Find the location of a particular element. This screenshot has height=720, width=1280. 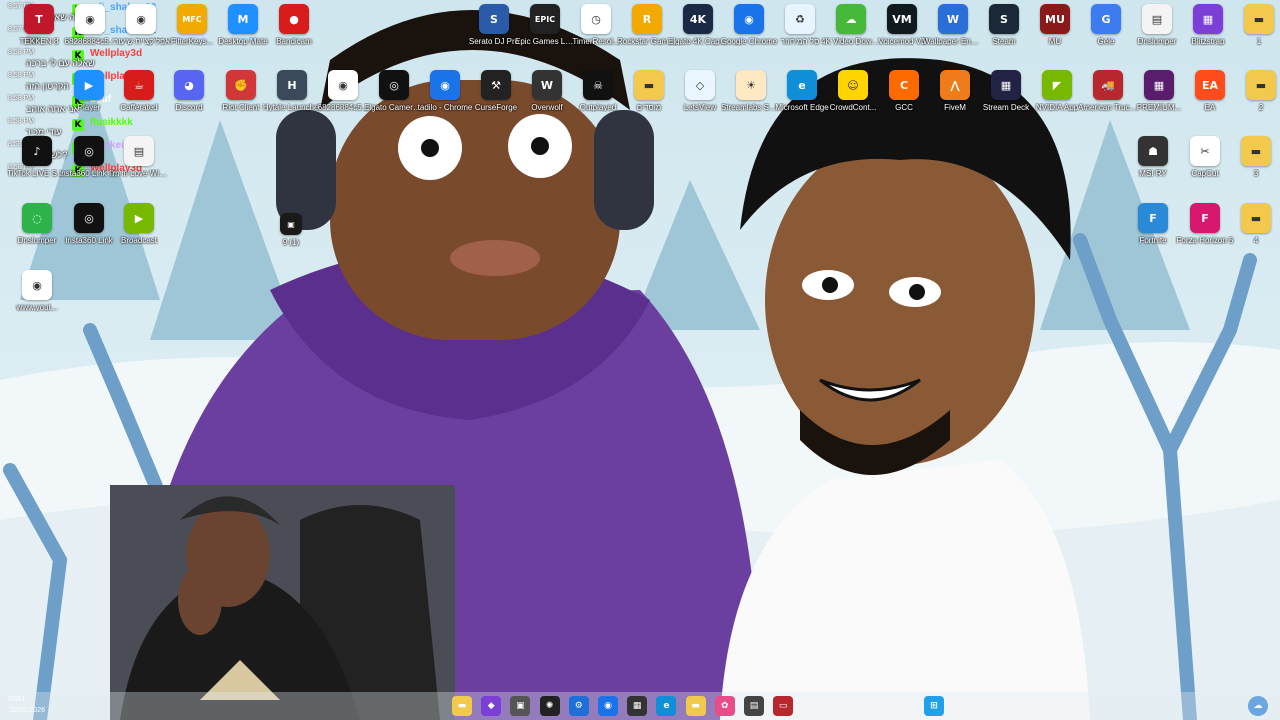

photos-icon: ✿ is located at coordinates (724, 706).